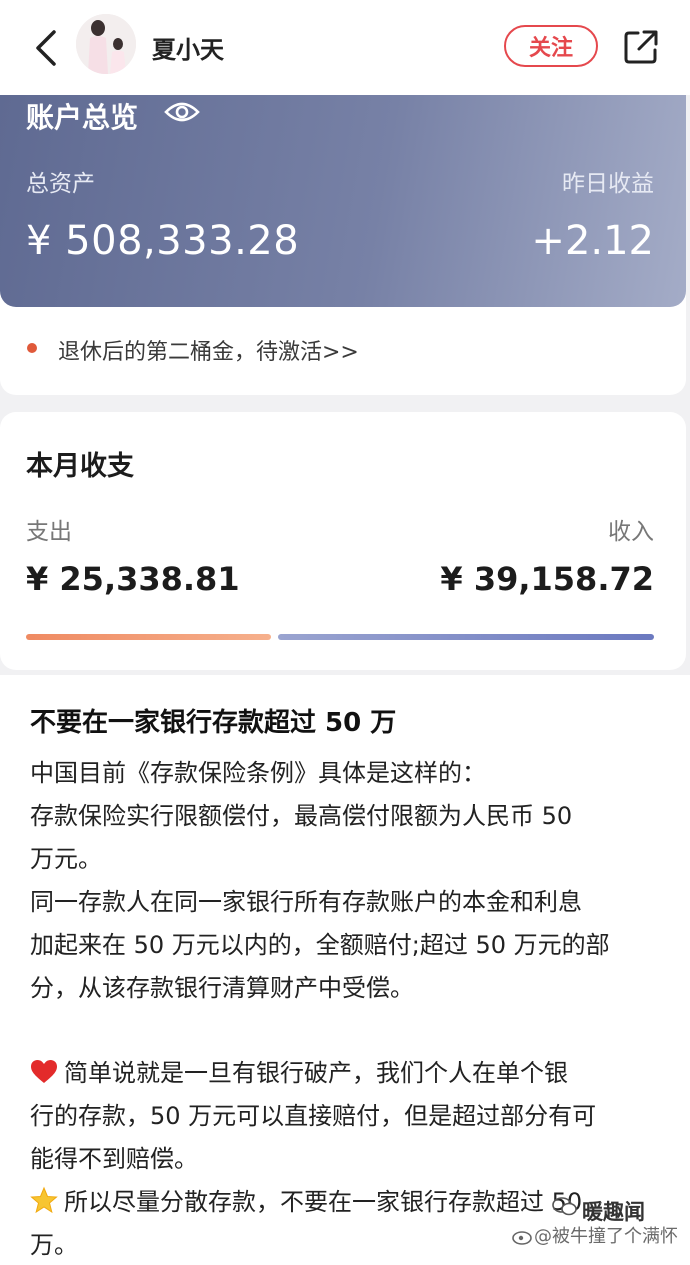 The image size is (690, 1265). What do you see at coordinates (163, 241) in the screenshot?
I see `total-assets-value: ¥ 508,333.28` at bounding box center [163, 241].